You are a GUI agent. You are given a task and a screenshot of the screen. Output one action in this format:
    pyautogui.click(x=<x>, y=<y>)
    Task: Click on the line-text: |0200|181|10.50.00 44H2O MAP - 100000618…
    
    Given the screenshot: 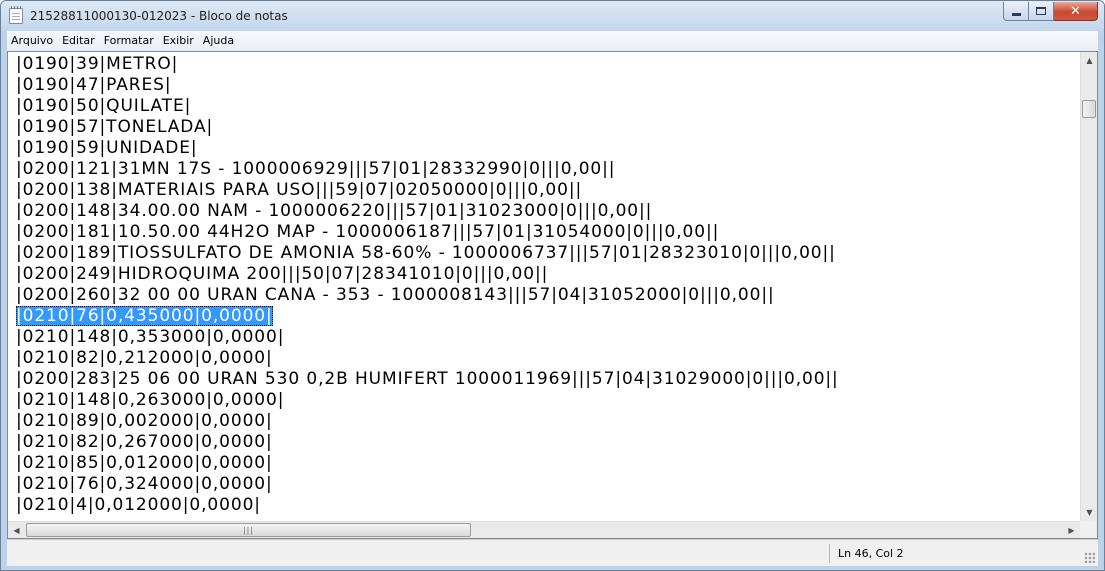 What is the action you would take?
    pyautogui.click(x=368, y=232)
    